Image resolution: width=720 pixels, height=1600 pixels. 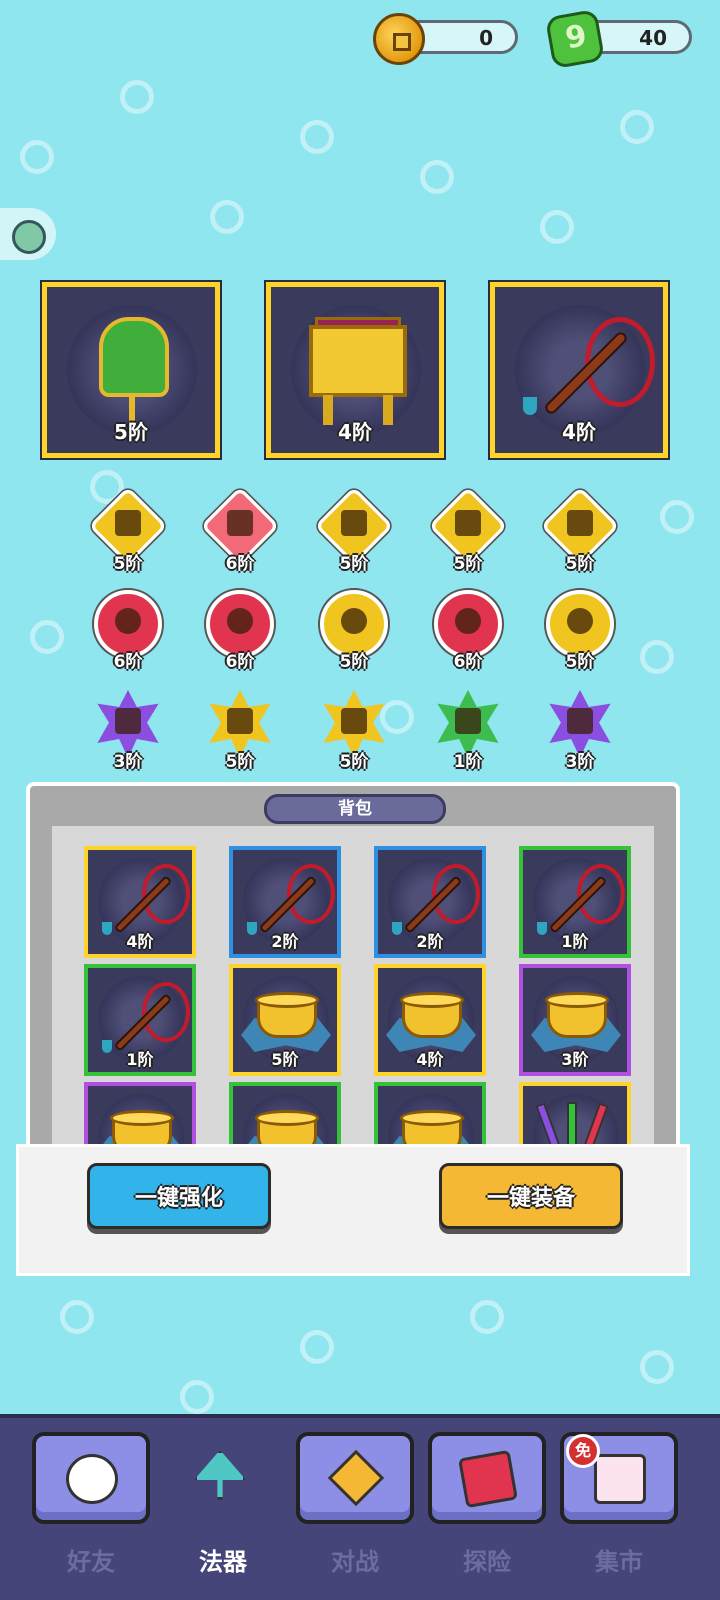 What do you see at coordinates (28, 234) in the screenshot?
I see `side-mascot-button` at bounding box center [28, 234].